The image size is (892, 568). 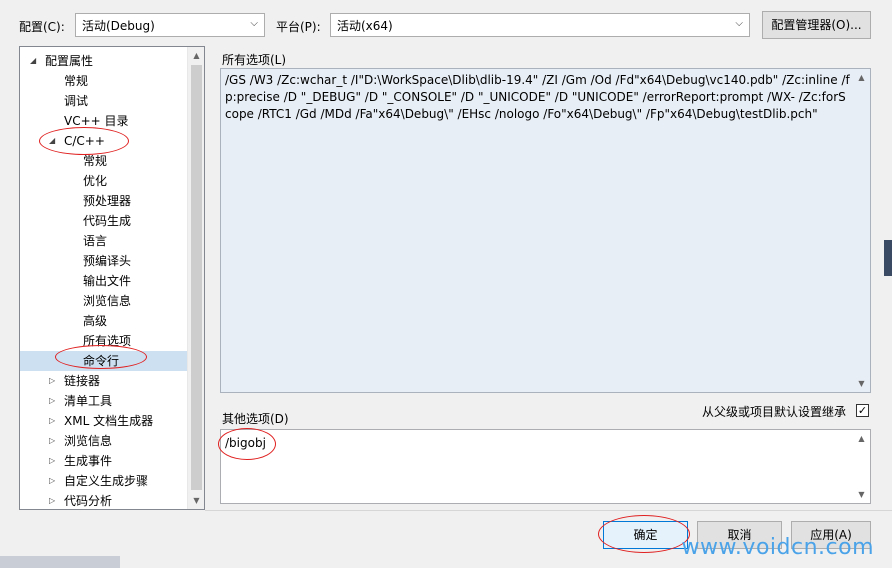 I want to click on tree-item: ▷ 代码分析, so click(x=103, y=500).